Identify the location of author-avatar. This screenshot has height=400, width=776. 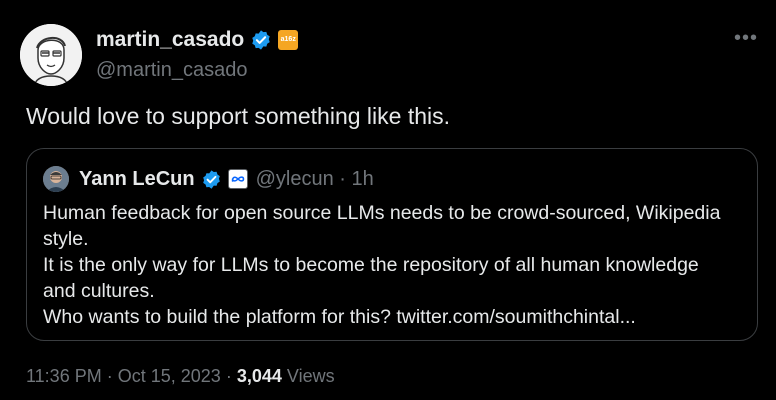
(51, 55).